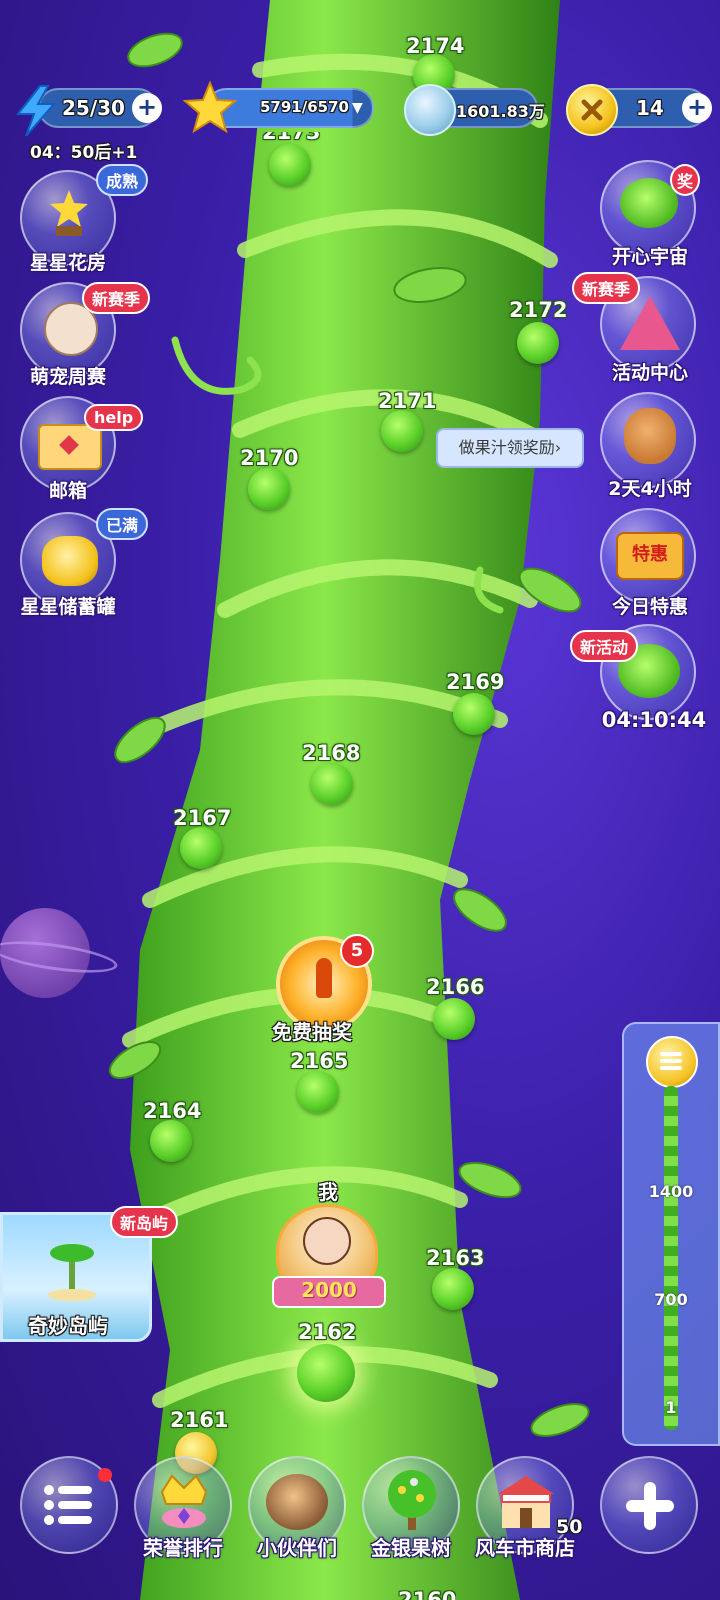 The height and width of the screenshot is (1600, 720). I want to click on ticket-value: 14, so click(650, 108).